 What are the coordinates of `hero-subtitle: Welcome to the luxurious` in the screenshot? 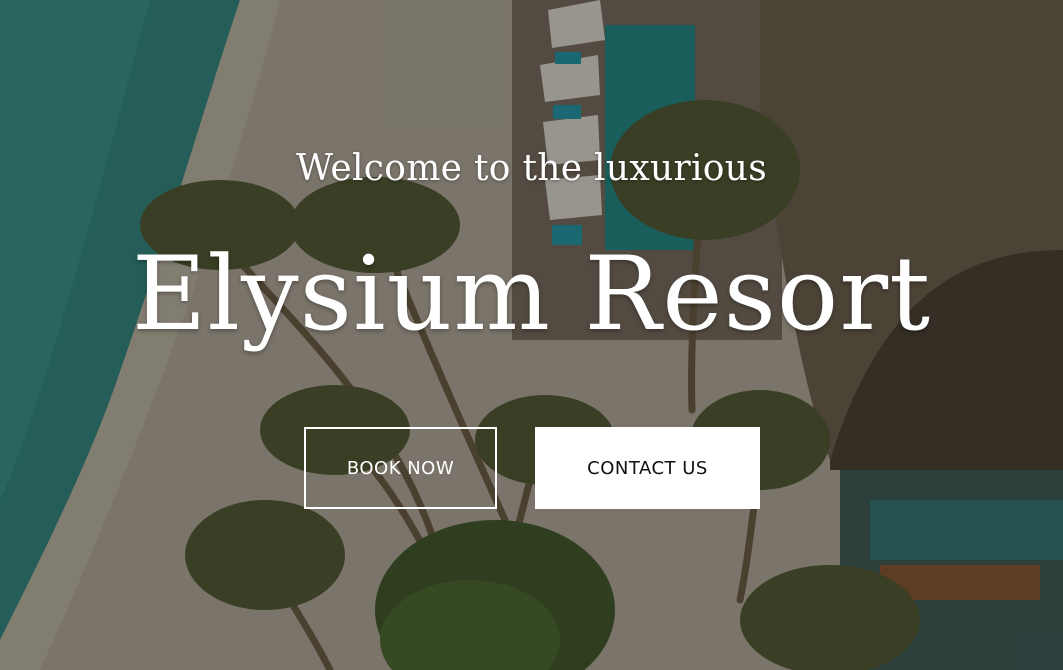 It's located at (531, 168).